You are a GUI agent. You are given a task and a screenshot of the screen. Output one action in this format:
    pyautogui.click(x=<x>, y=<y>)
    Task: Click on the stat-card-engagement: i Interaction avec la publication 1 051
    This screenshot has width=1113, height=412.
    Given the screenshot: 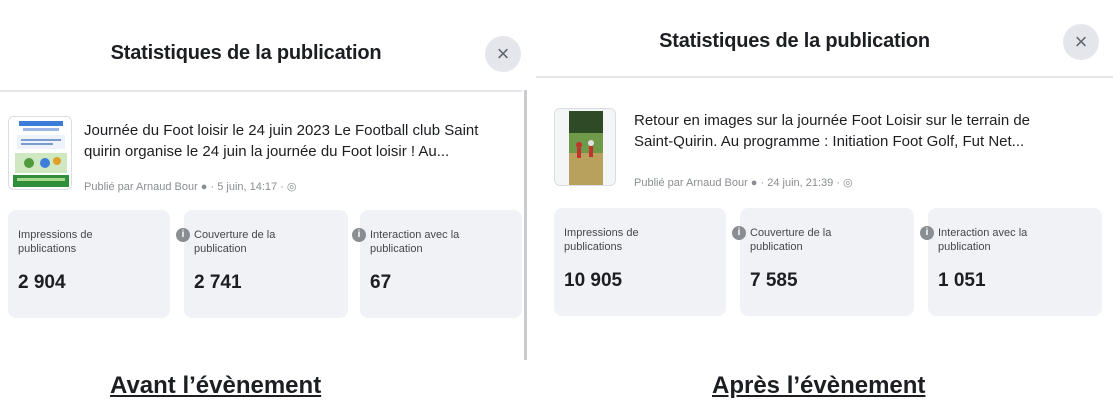 What is the action you would take?
    pyautogui.click(x=1011, y=262)
    